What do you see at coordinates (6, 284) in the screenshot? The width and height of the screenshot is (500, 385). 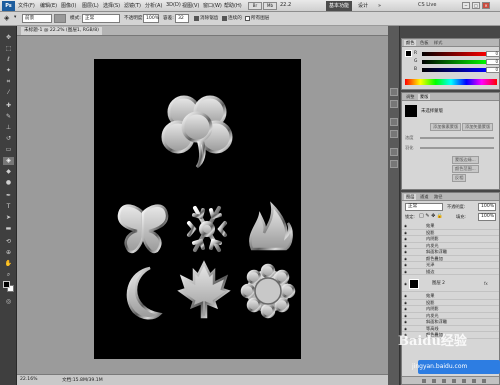 I see `foreground-color-swatch` at bounding box center [6, 284].